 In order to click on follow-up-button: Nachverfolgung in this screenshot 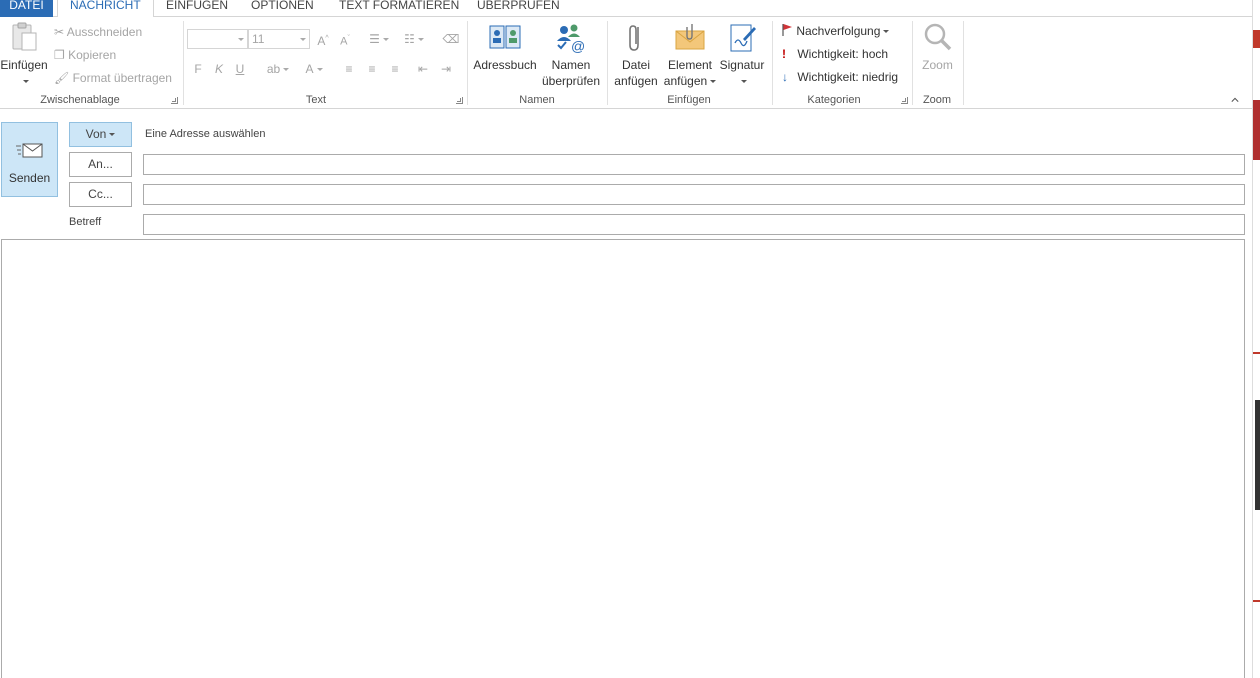, I will do `click(835, 31)`.